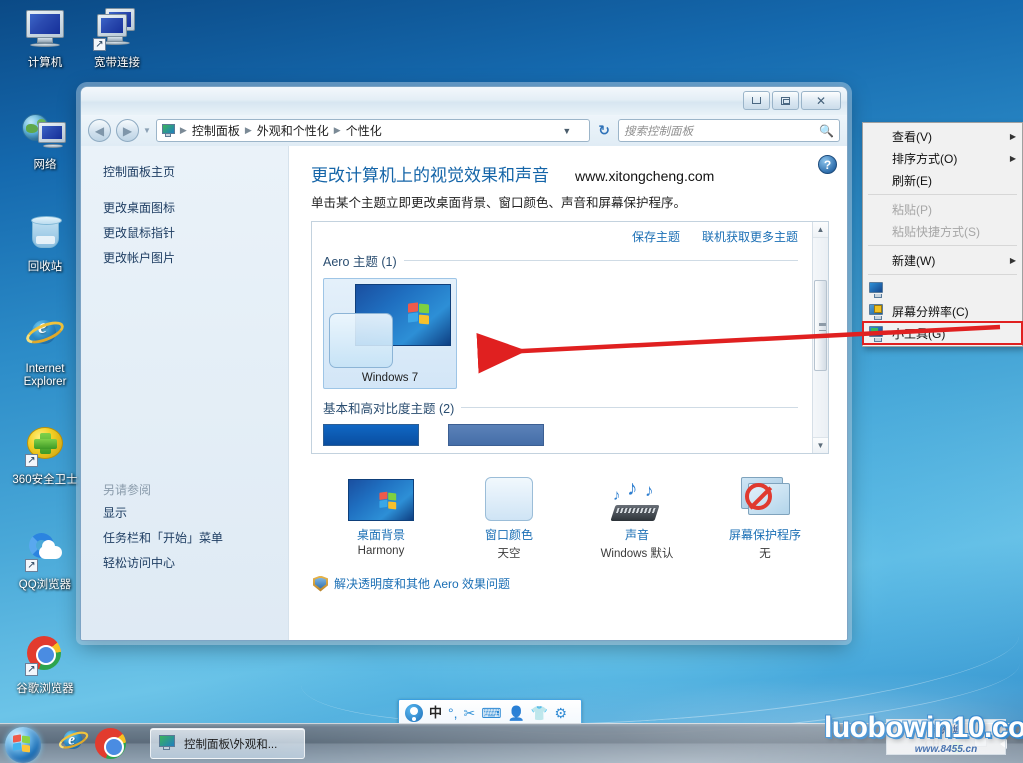 Image resolution: width=1023 pixels, height=763 pixels. What do you see at coordinates (422, 583) in the screenshot?
I see `troubleshoot-aero-link: 解决透明度和其他 Aero 效果问题` at bounding box center [422, 583].